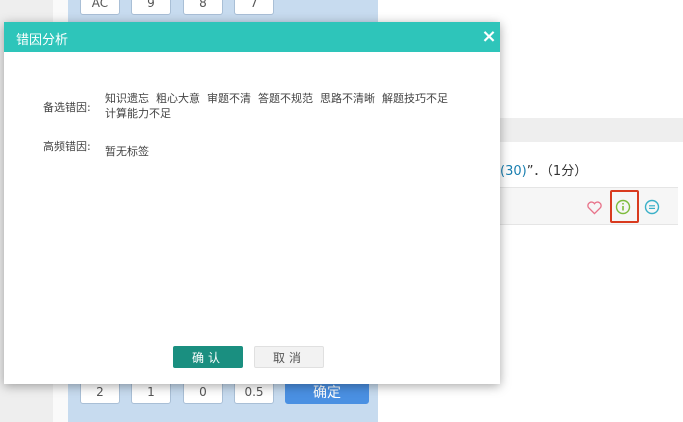 This screenshot has width=683, height=422. What do you see at coordinates (489, 37) in the screenshot?
I see `close-icon: ×` at bounding box center [489, 37].